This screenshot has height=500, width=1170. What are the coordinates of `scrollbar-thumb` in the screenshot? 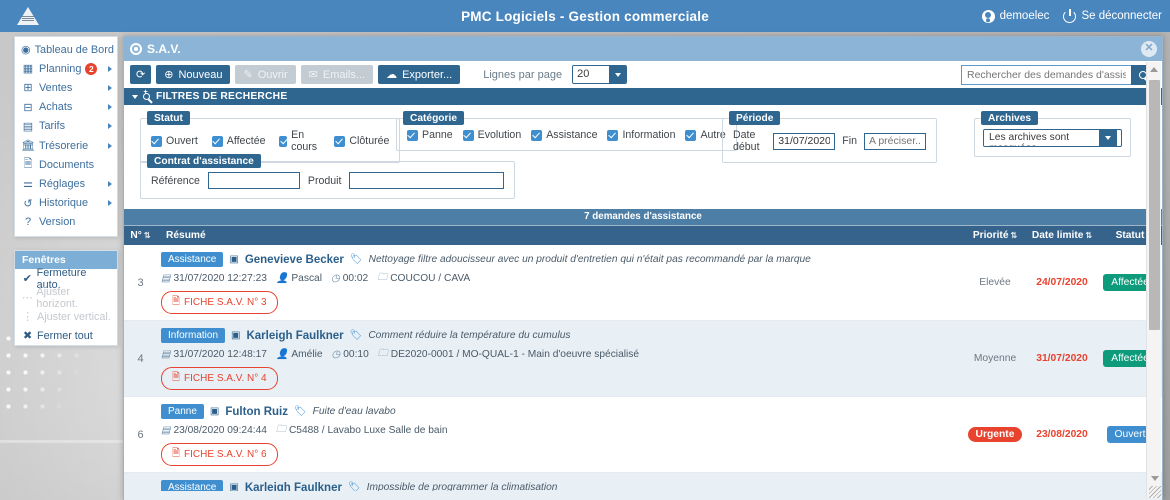 It's located at (1154, 205).